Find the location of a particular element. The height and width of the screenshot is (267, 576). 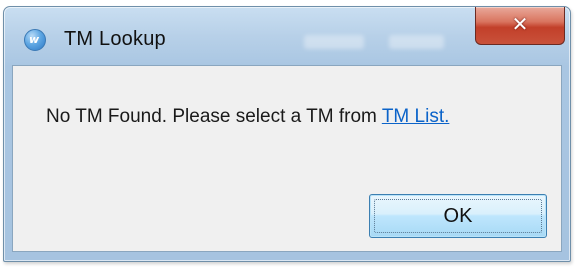

close-icon: ✕ is located at coordinates (520, 24).